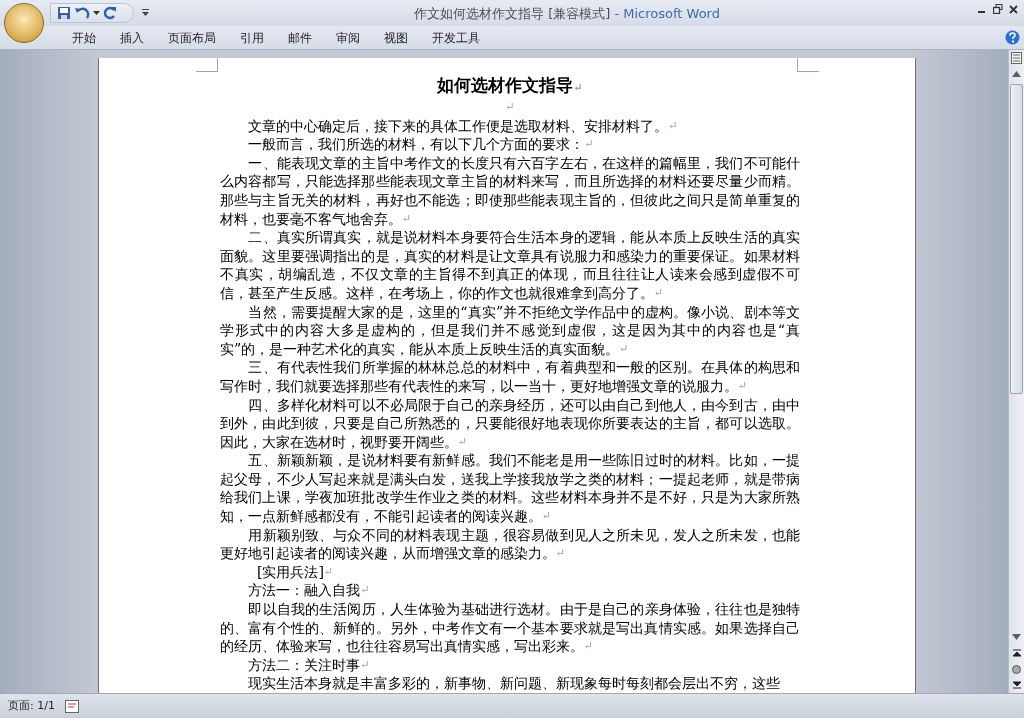 The image size is (1024, 718). Describe the element at coordinates (132, 37) in the screenshot. I see `ribbon-tab: 插入` at that location.